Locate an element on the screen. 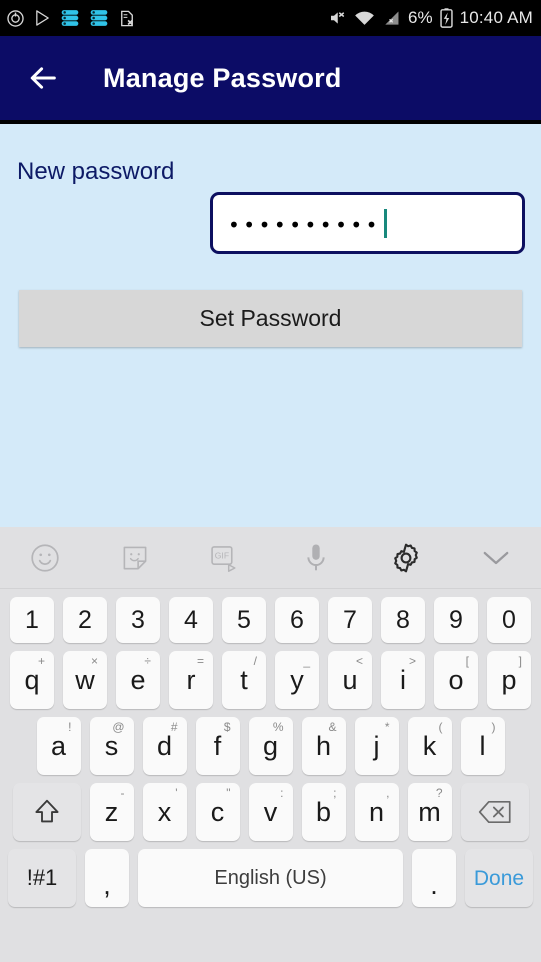  key-label: z is located at coordinates (111, 811).